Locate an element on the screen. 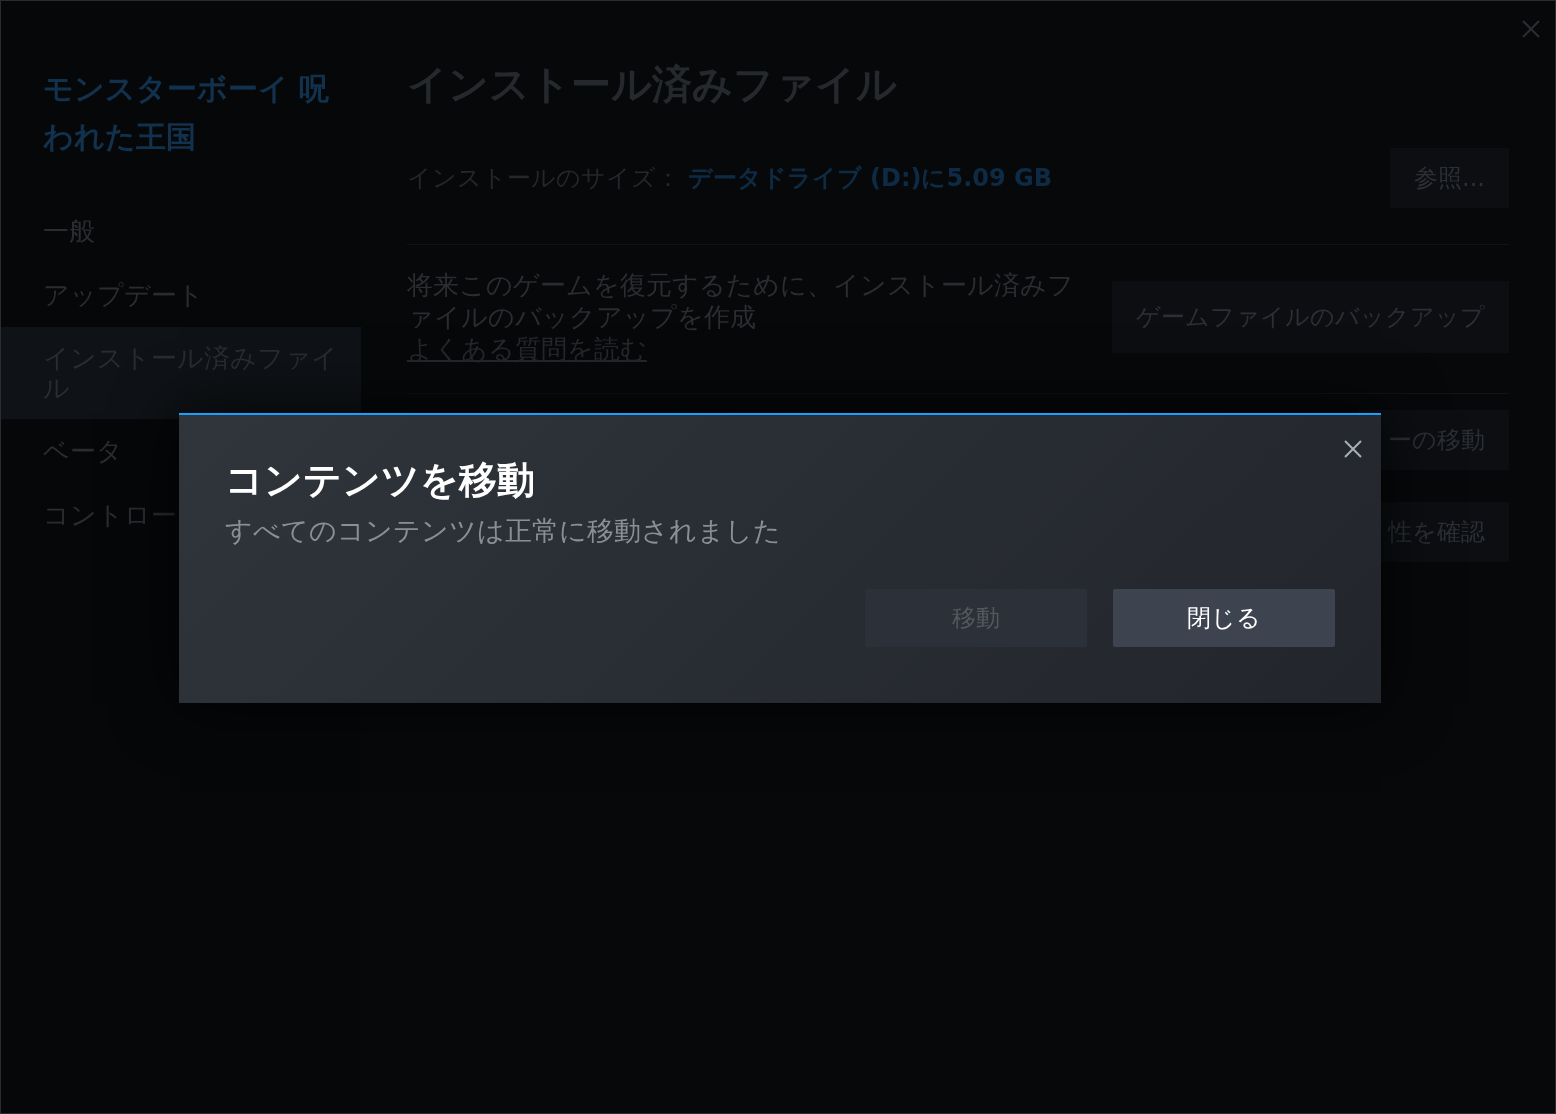 This screenshot has height=1114, width=1556. dialog-title: コンテンツを移動 is located at coordinates (380, 480).